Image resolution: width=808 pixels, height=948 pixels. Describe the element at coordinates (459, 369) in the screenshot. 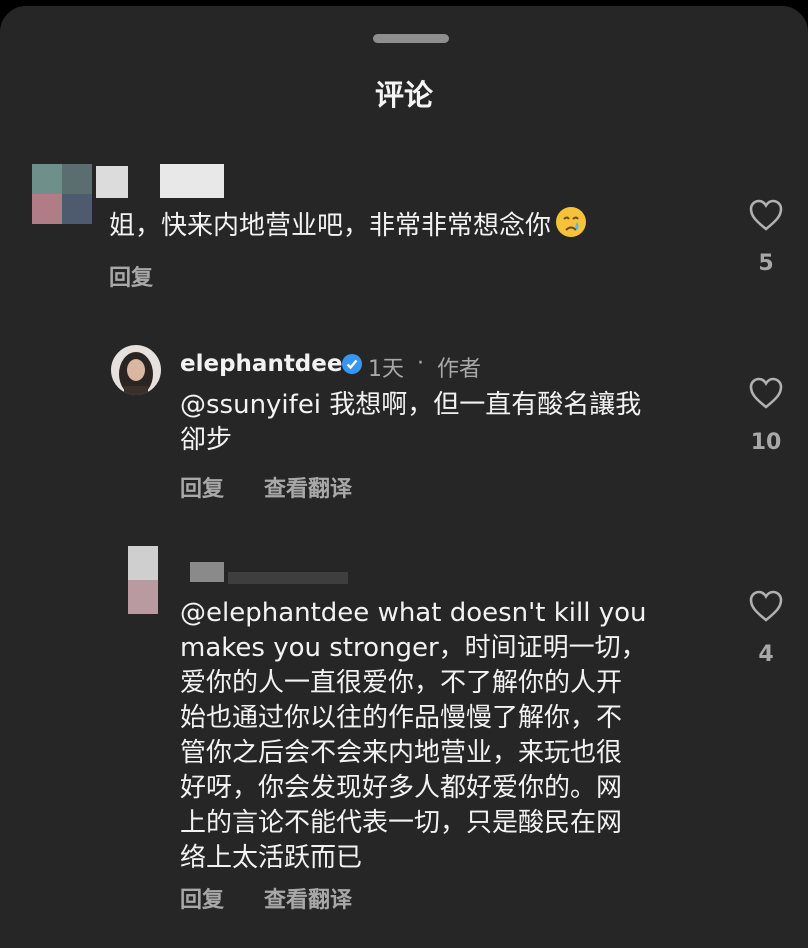

I see `author-badge: 作者` at that location.